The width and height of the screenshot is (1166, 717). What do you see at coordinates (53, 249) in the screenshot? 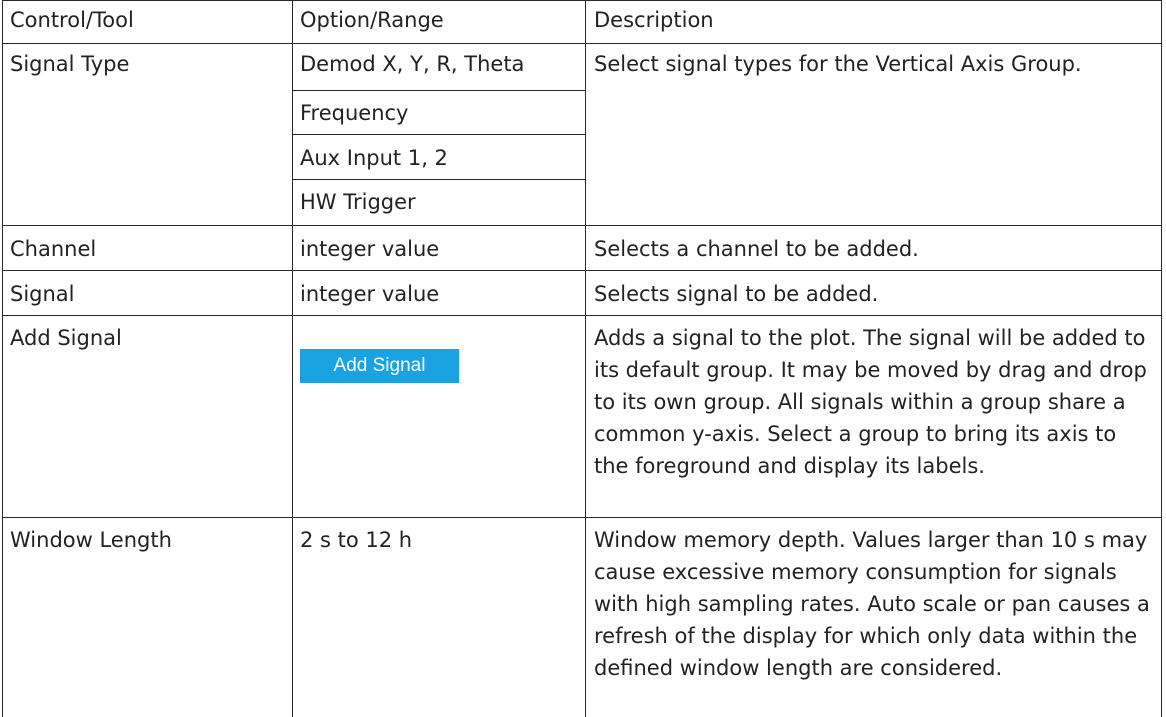
I see `row-channel-control: Channel` at bounding box center [53, 249].